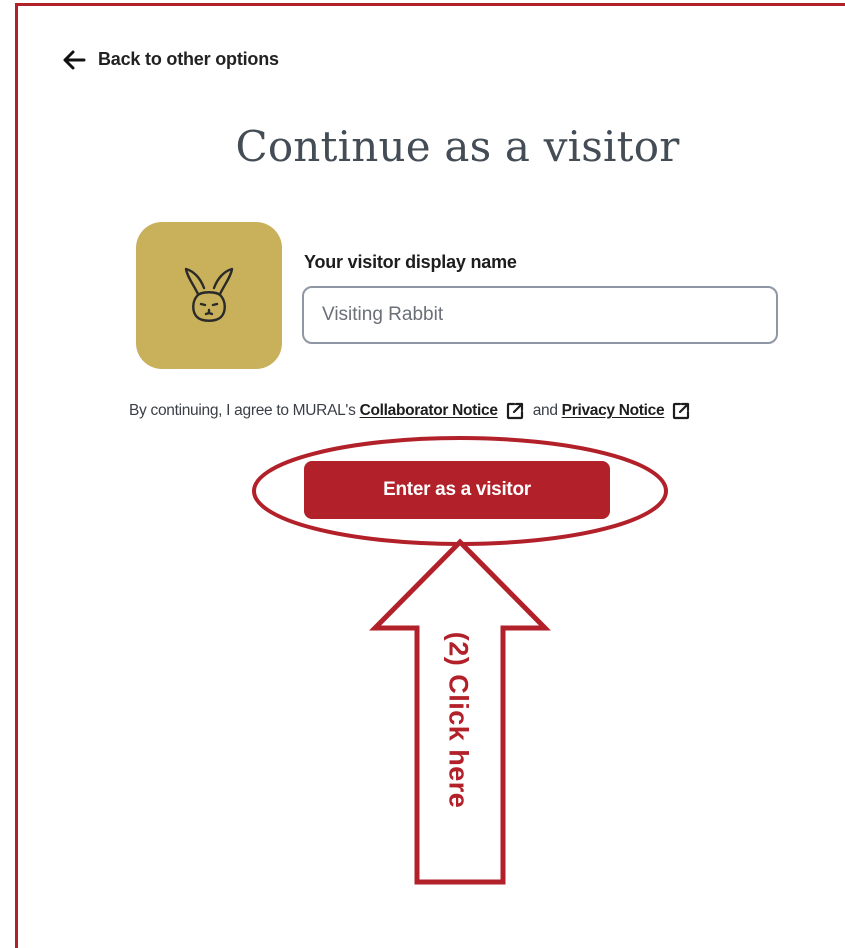 This screenshot has width=845, height=948. I want to click on arrow-left-icon, so click(74, 59).